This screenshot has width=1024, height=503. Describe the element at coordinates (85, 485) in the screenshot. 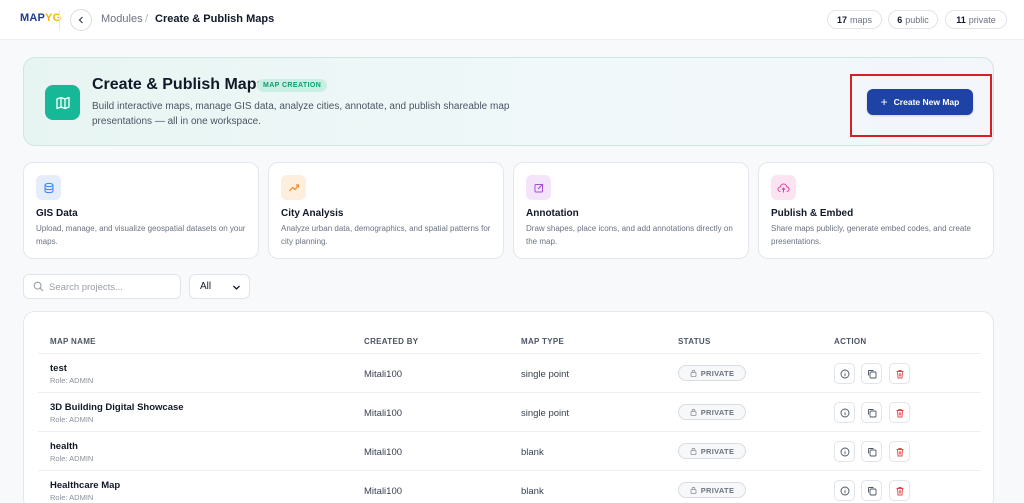

I see `map-name: Healthcare Map` at that location.